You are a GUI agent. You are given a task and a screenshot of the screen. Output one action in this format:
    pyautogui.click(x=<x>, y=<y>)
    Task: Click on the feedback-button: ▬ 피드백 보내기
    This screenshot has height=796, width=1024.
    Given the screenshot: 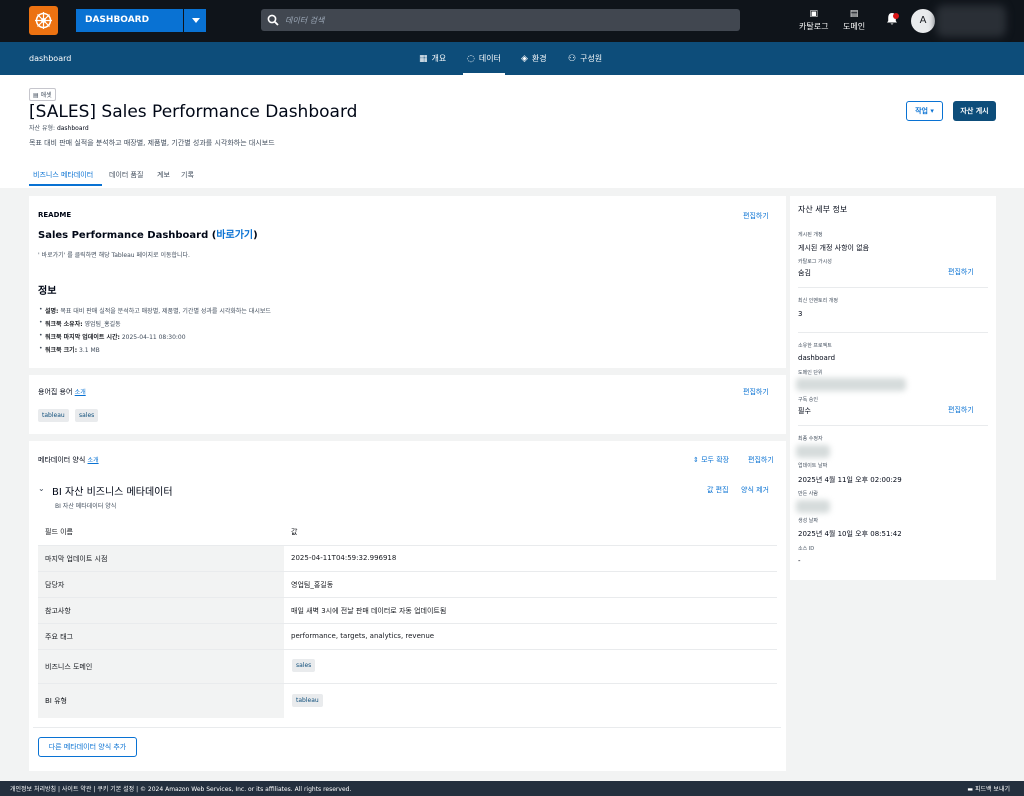 What is the action you would take?
    pyautogui.click(x=988, y=788)
    